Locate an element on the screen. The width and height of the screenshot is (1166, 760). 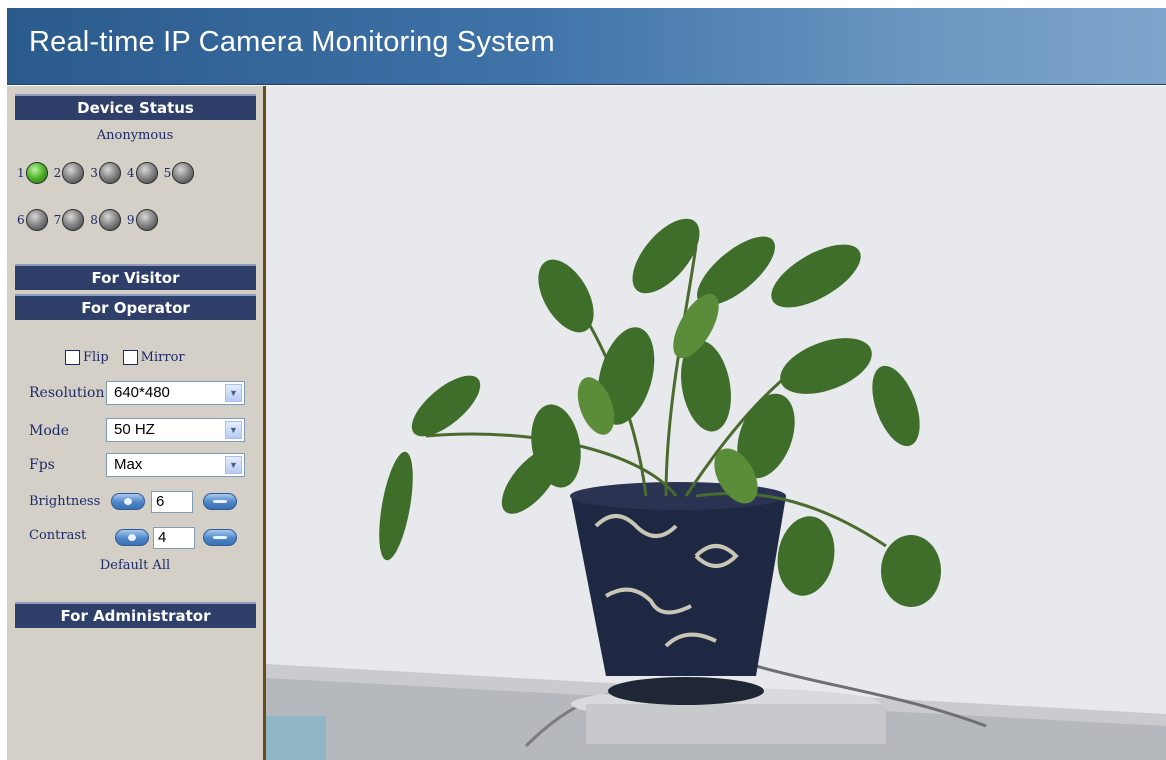
resolution-select: 640*480 ▼ is located at coordinates (175, 393).